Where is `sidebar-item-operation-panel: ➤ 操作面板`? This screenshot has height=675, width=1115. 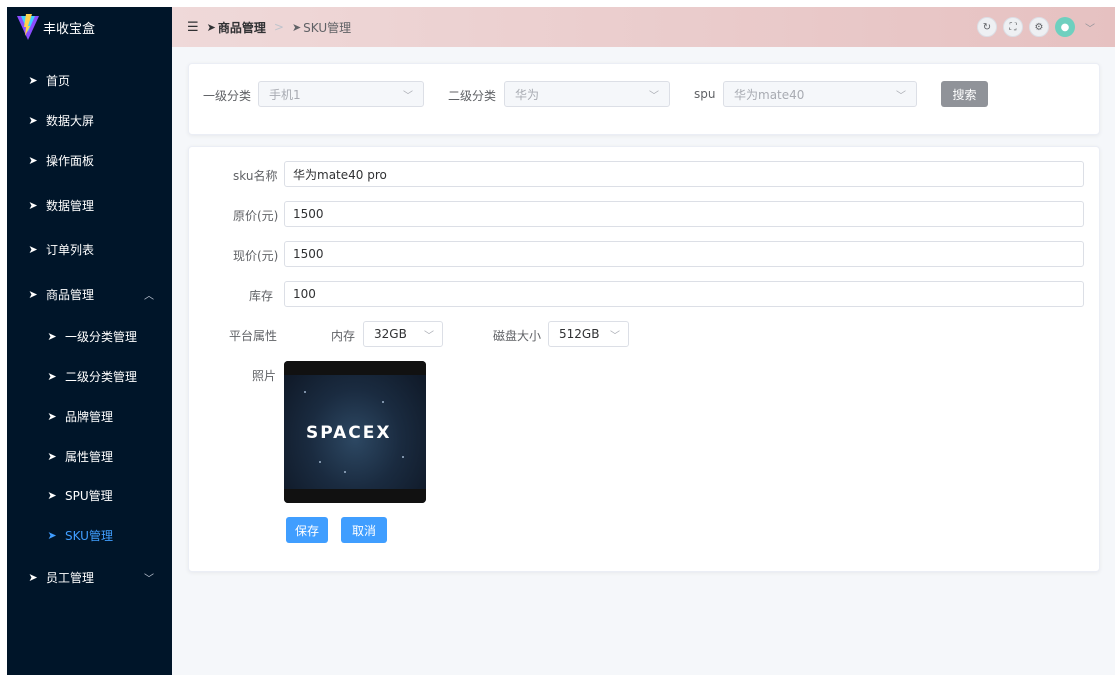
sidebar-item-operation-panel: ➤ 操作面板 is located at coordinates (89, 160).